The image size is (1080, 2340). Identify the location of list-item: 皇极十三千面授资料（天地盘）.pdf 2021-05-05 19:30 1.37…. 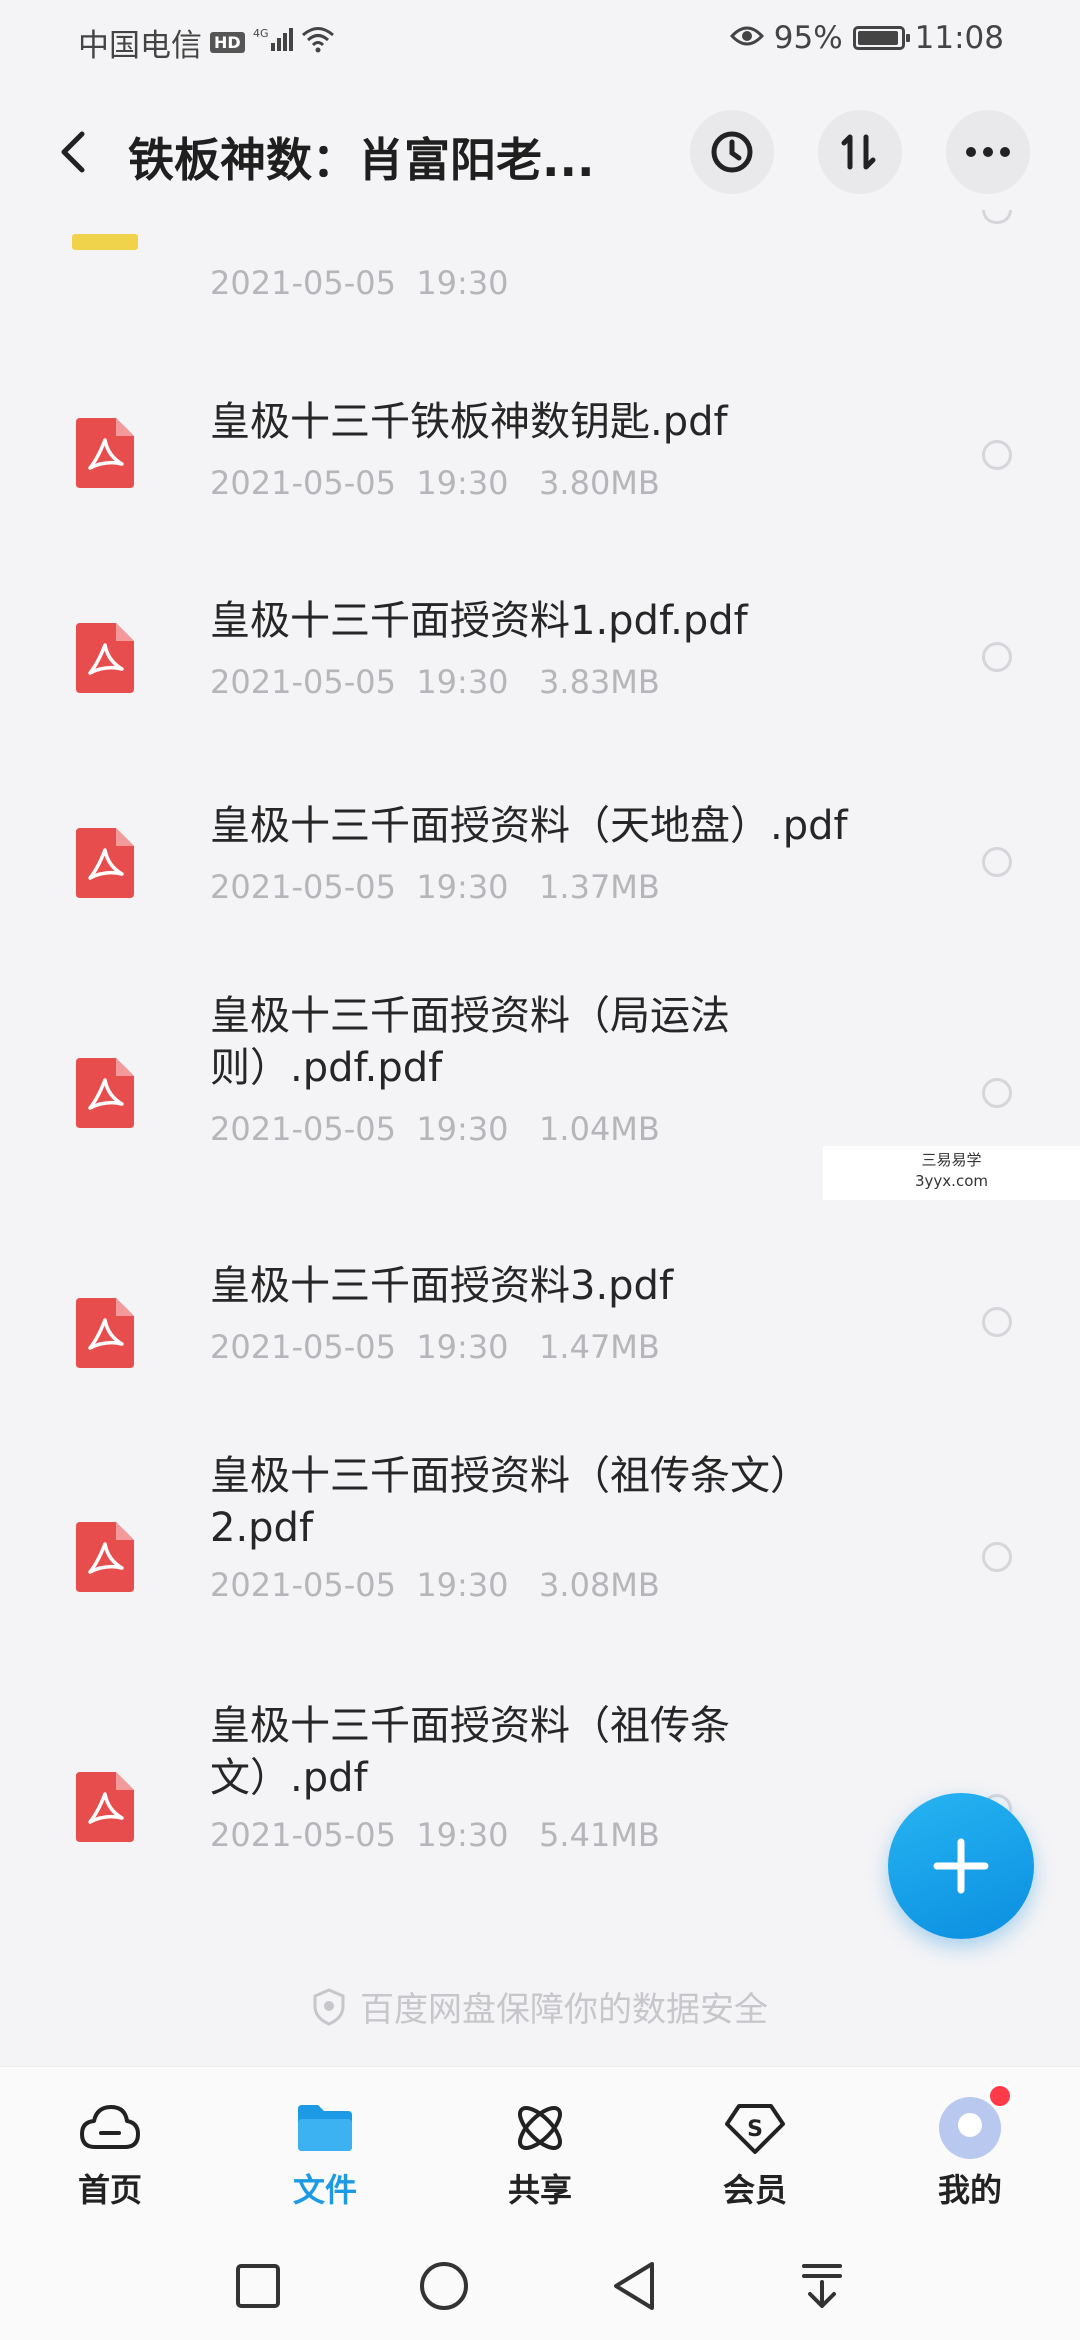
(540, 870).